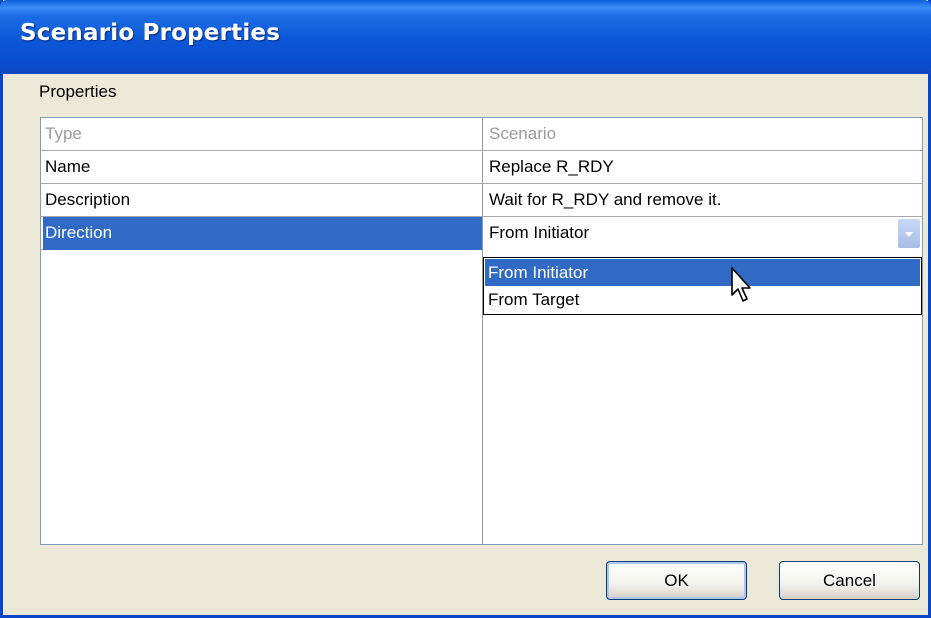  What do you see at coordinates (78, 91) in the screenshot?
I see `properties-group-label: Properties` at bounding box center [78, 91].